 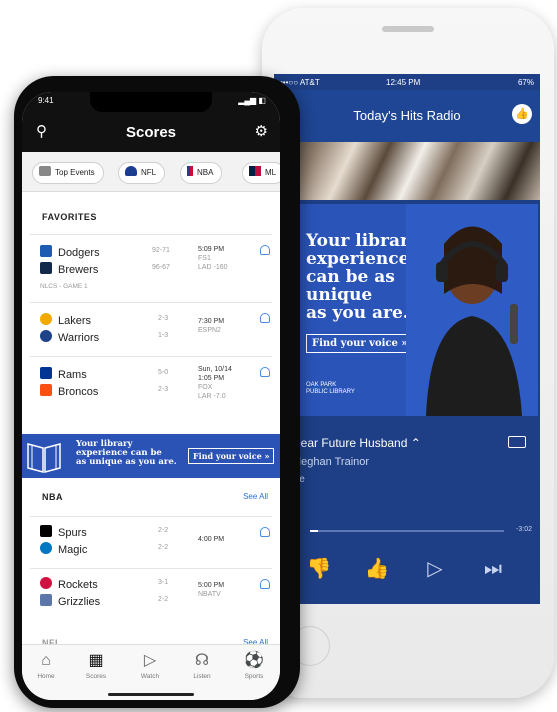 What do you see at coordinates (261, 131) in the screenshot?
I see `gear-icon: ⚙` at bounding box center [261, 131].